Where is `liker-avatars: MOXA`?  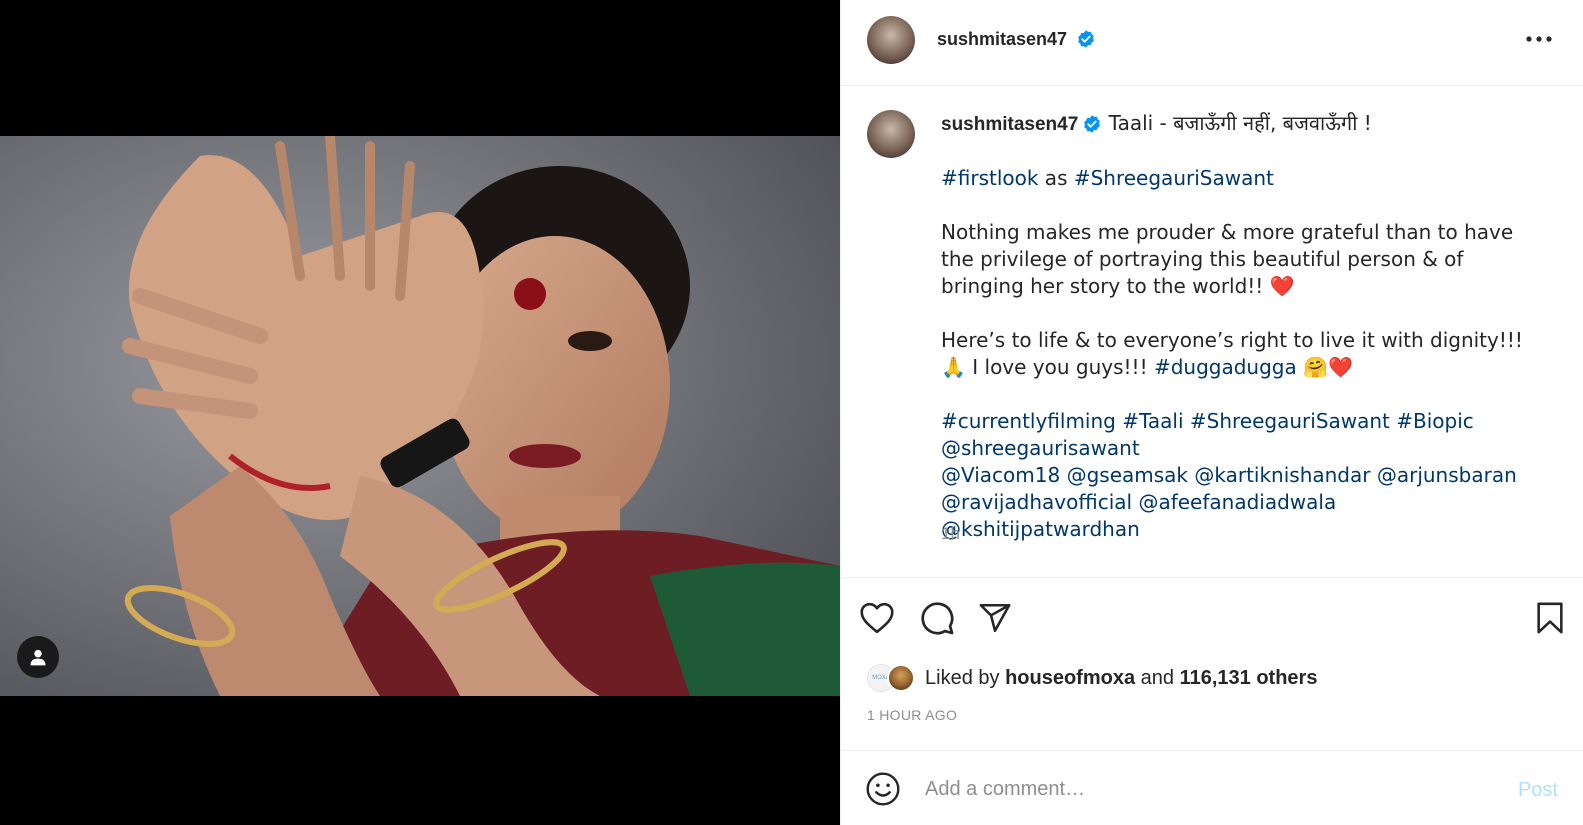
liker-avatars: MOXA is located at coordinates (891, 678).